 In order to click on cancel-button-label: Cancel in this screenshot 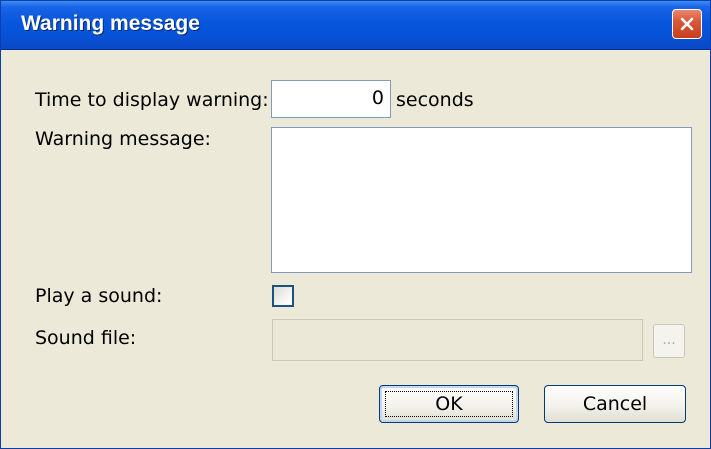, I will do `click(615, 404)`.